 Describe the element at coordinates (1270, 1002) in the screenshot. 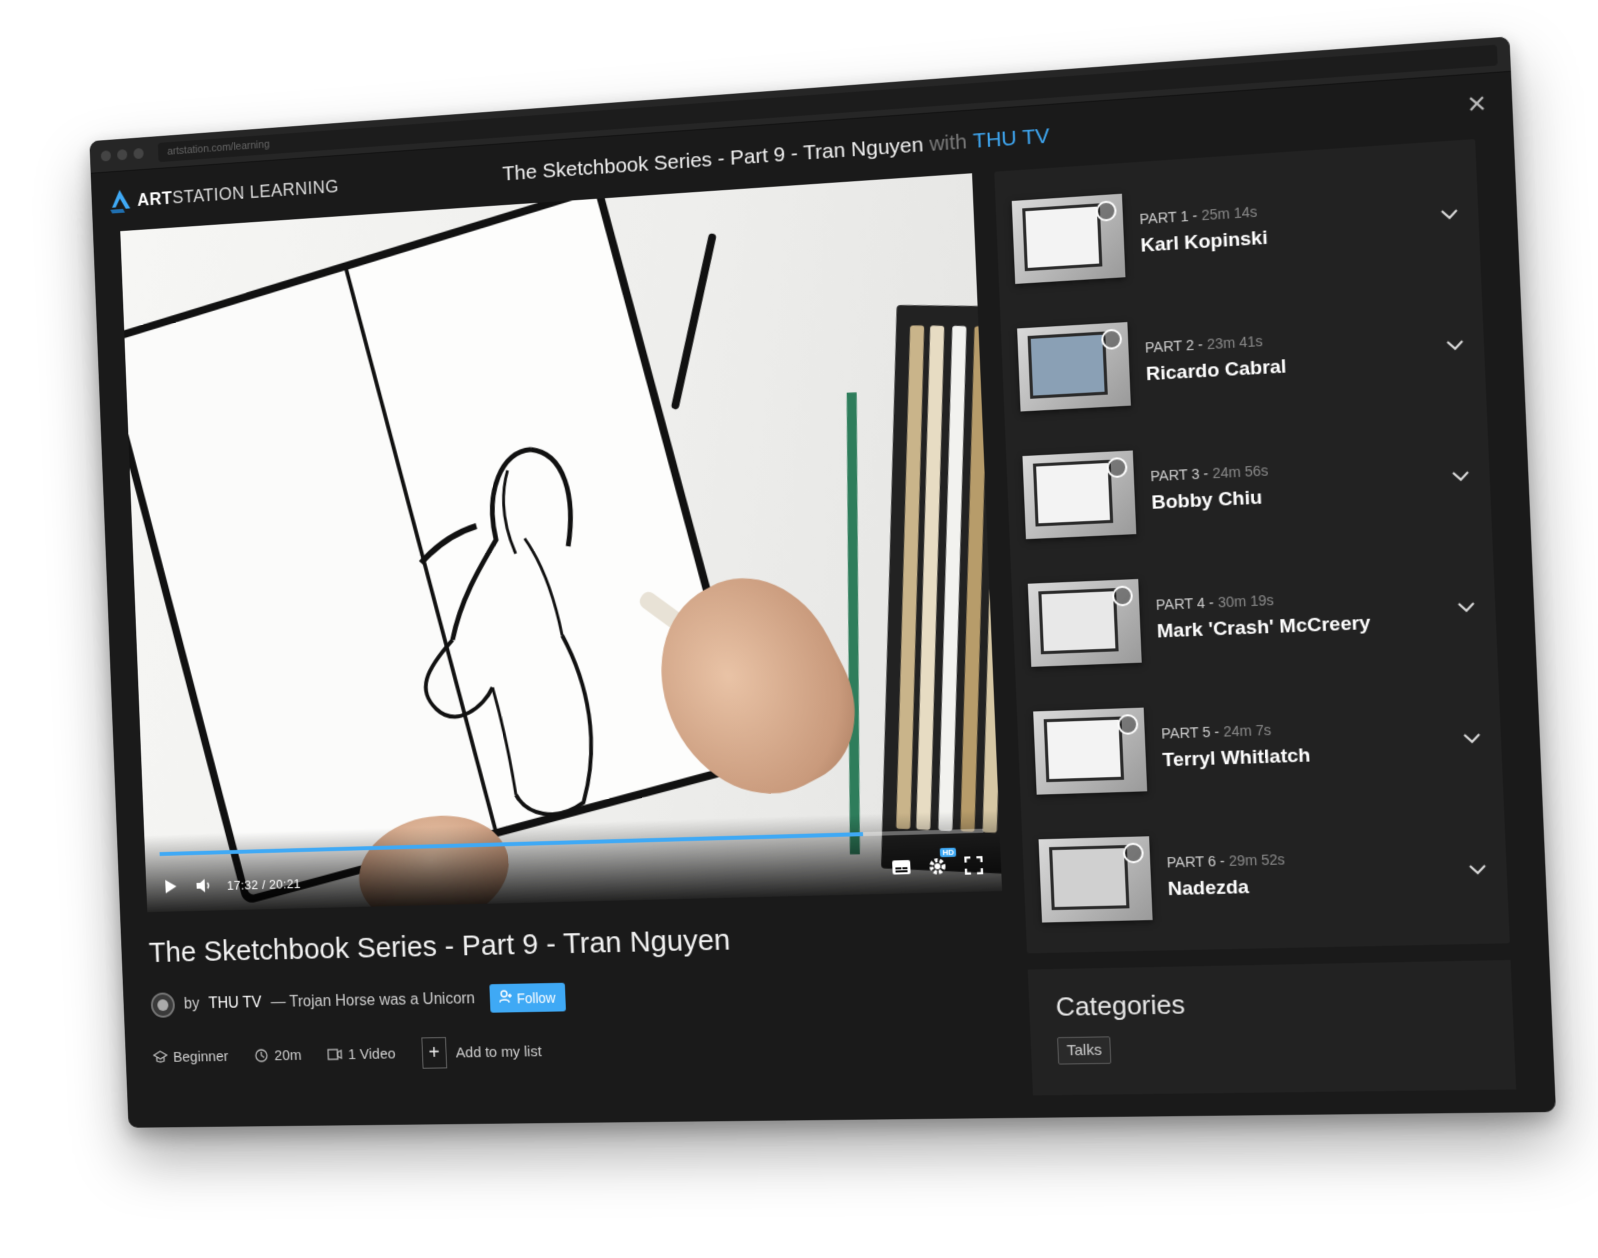

I see `categories-title: Categories` at that location.